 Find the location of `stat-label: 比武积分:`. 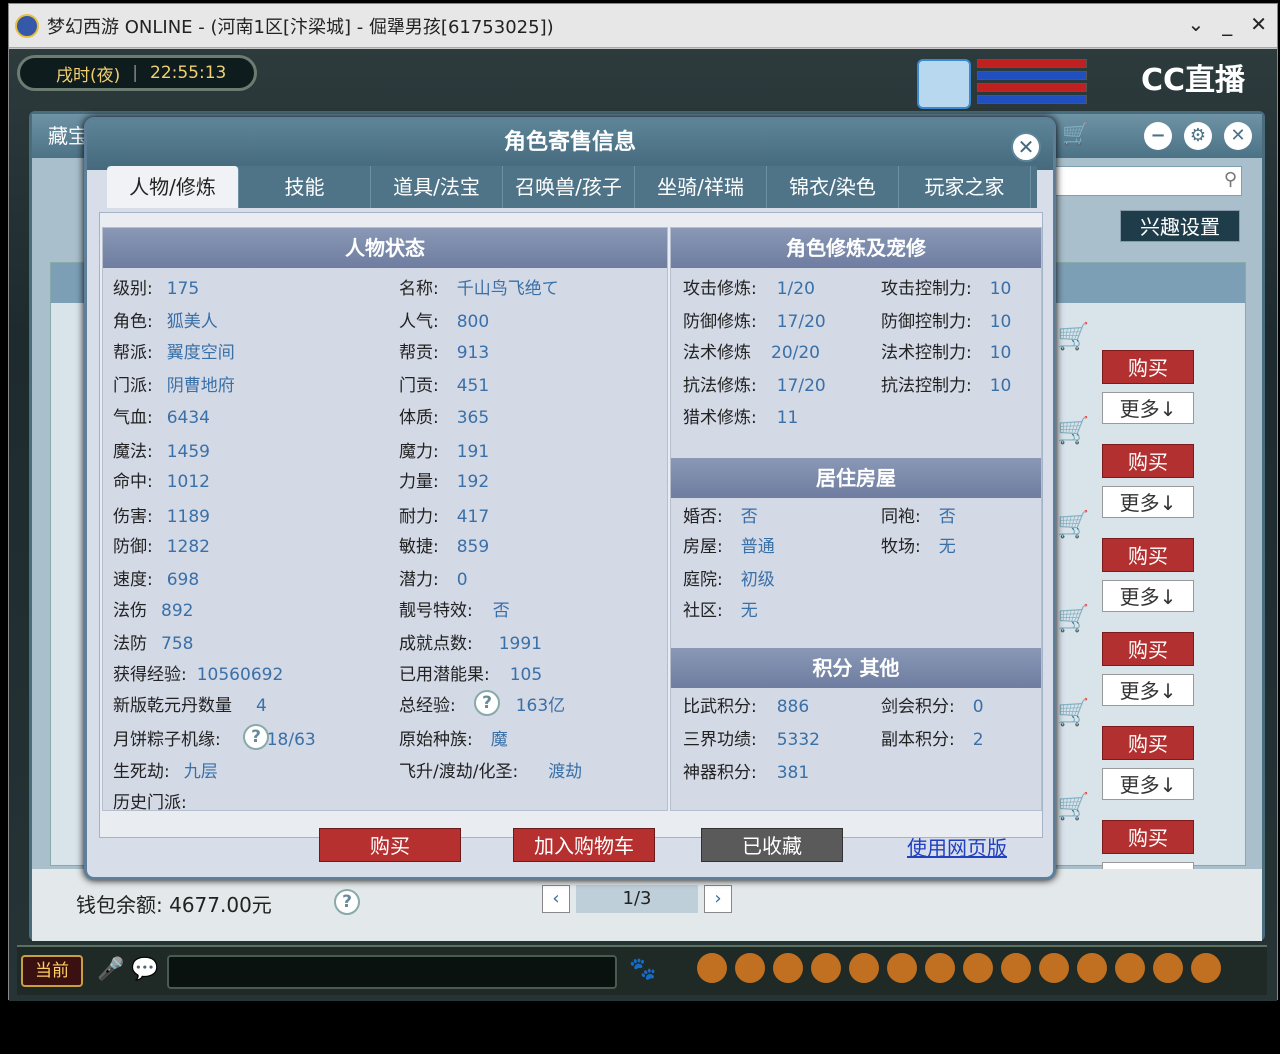

stat-label: 比武积分: is located at coordinates (720, 707).